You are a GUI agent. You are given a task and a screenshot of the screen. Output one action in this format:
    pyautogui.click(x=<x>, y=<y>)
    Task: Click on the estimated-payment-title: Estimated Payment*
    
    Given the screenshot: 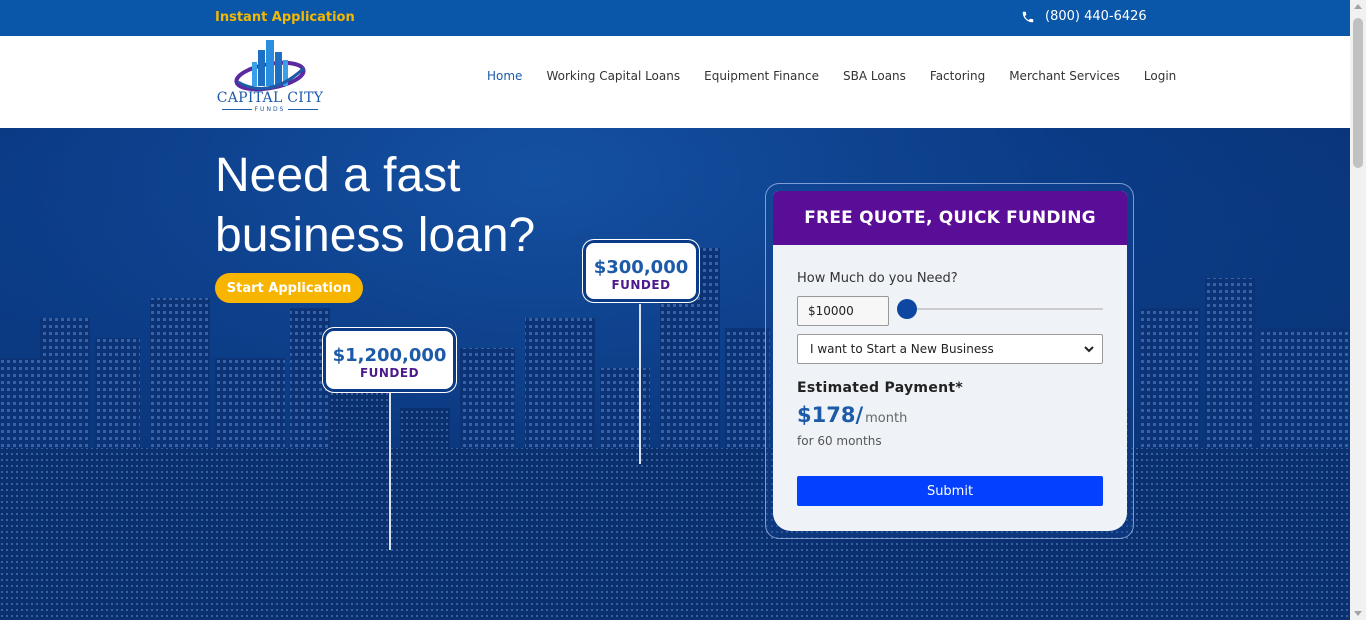 What is the action you would take?
    pyautogui.click(x=880, y=388)
    